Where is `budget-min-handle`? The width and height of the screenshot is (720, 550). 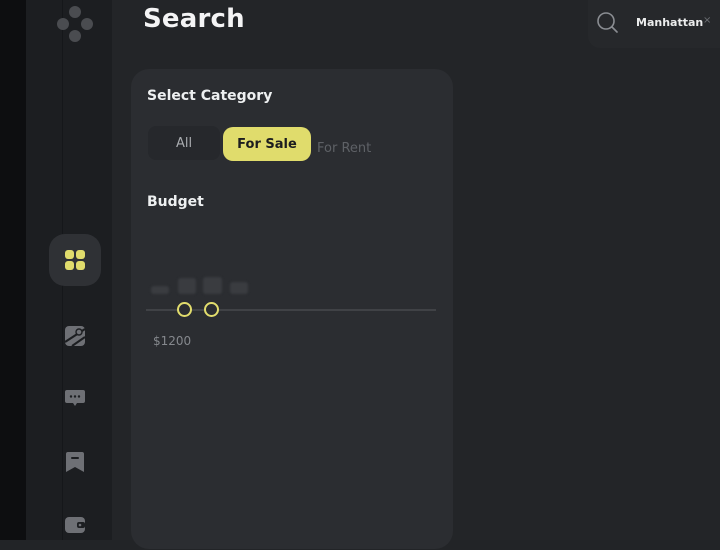
budget-min-handle is located at coordinates (184, 309).